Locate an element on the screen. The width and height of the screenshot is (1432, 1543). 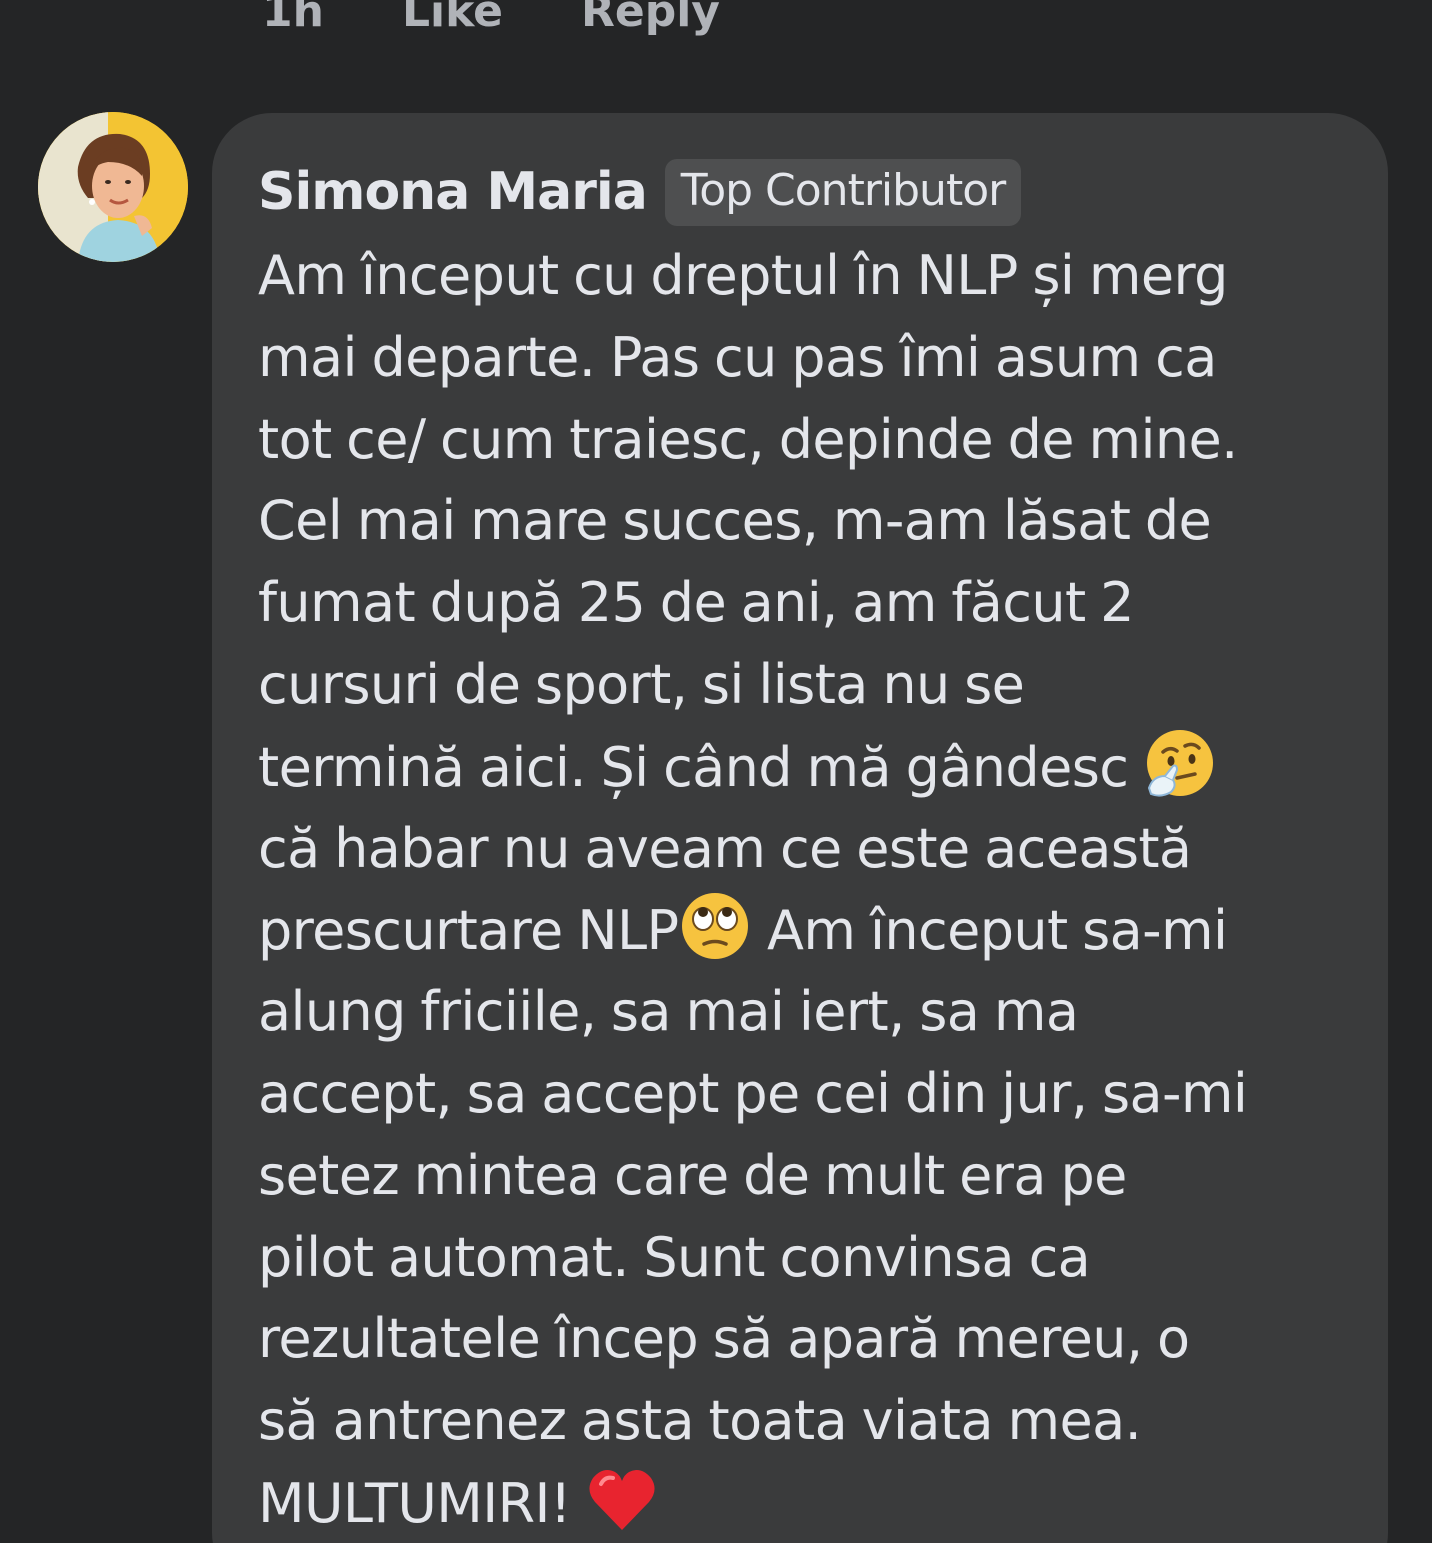
comment-line: MULTUMIRI! is located at coordinates (808, 1502).